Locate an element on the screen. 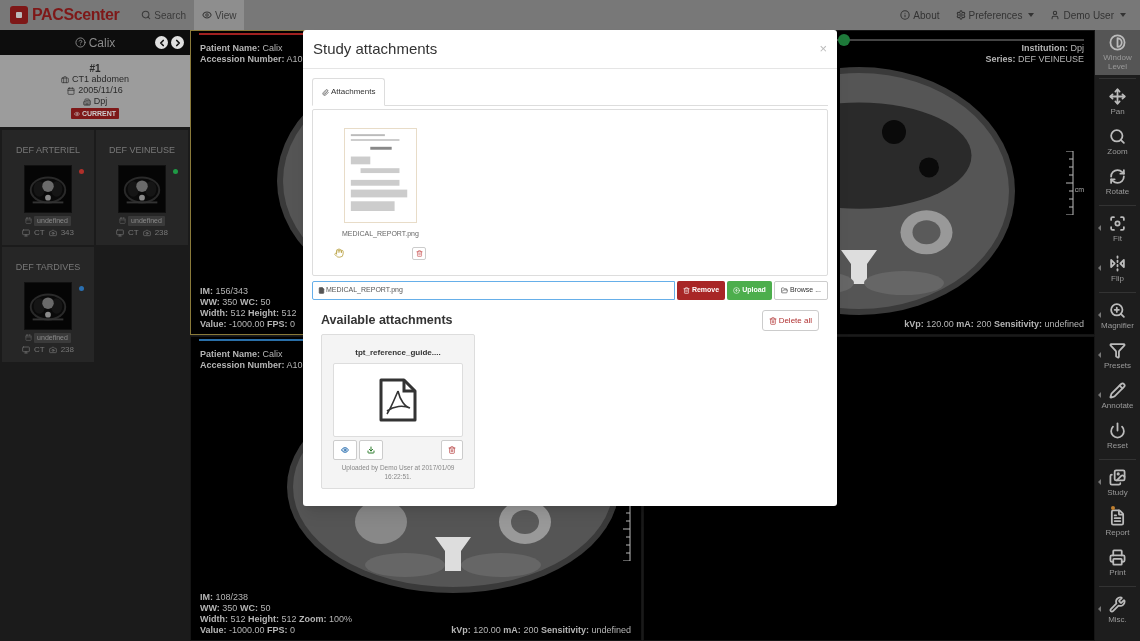 The width and height of the screenshot is (1140, 641). tool-button: Study is located at coordinates (1117, 483).